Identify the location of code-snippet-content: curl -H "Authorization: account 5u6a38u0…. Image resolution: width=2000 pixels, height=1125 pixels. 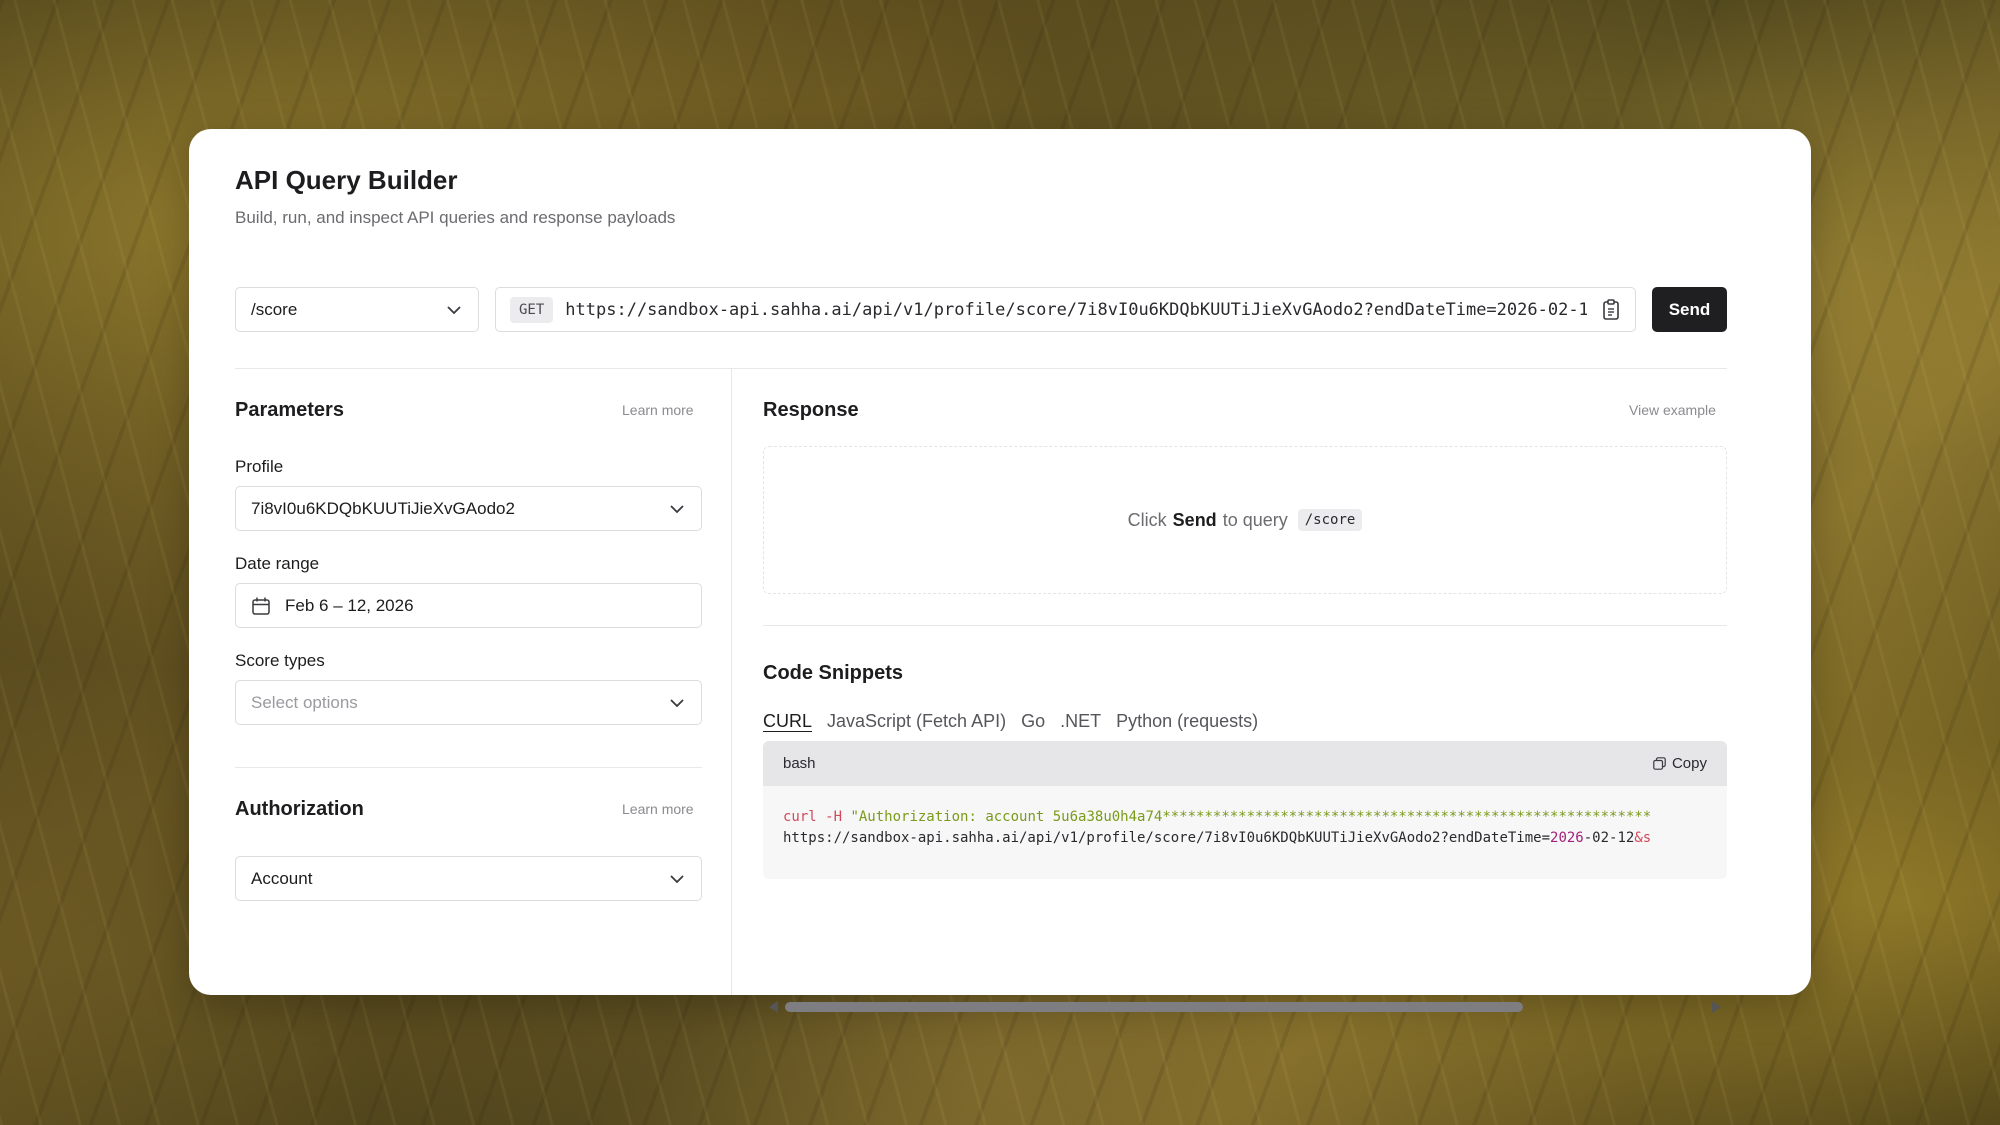
(1245, 817).